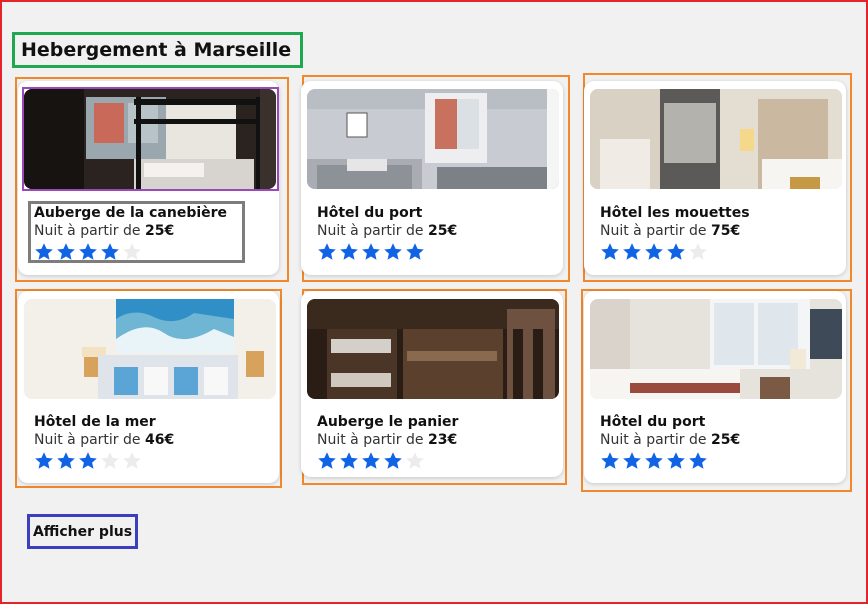 The image size is (868, 604). What do you see at coordinates (152, 213) in the screenshot?
I see `hotel-name: Auberge de la canebière` at bounding box center [152, 213].